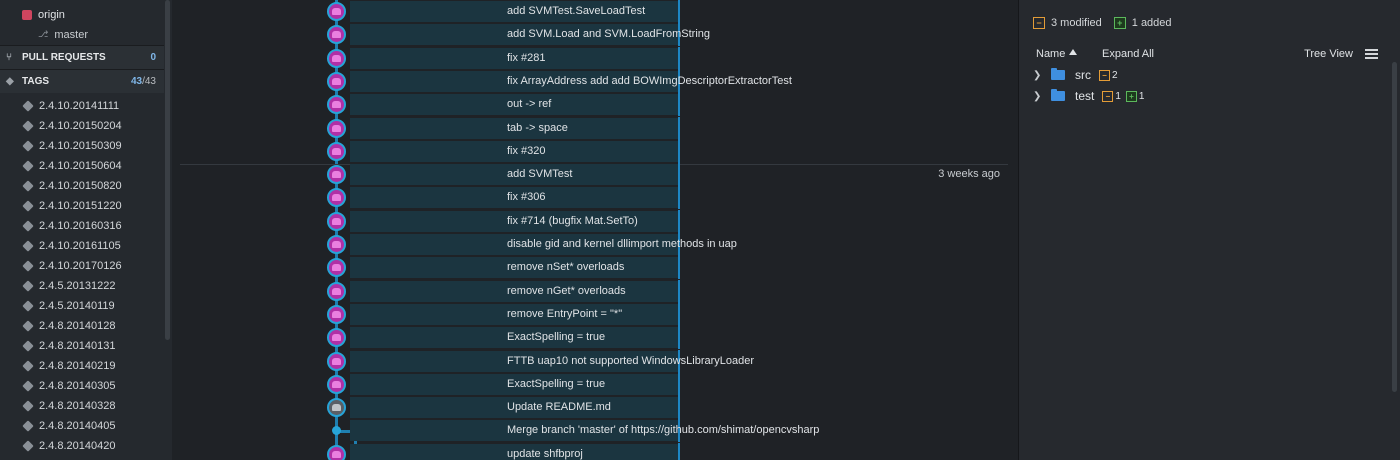 This screenshot has width=1400, height=460. What do you see at coordinates (1050, 54) in the screenshot?
I see `sort-by-name: Name` at bounding box center [1050, 54].